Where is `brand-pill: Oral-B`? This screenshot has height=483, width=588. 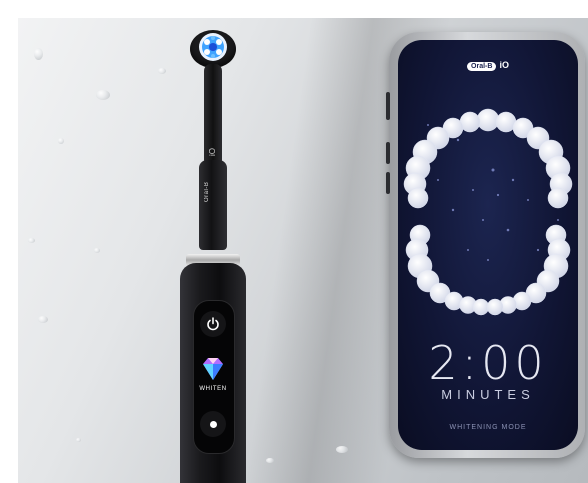 brand-pill: Oral-B is located at coordinates (482, 66).